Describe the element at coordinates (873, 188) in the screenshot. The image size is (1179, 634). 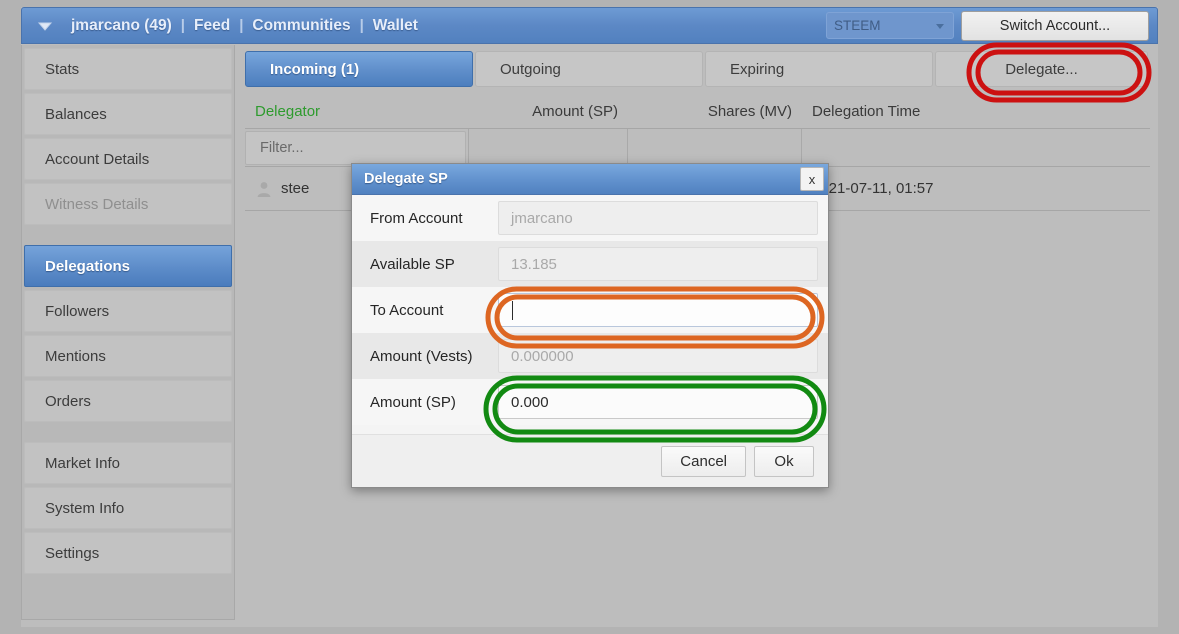
I see `cell-delegation-time: 2021-07-11, 01:57` at that location.